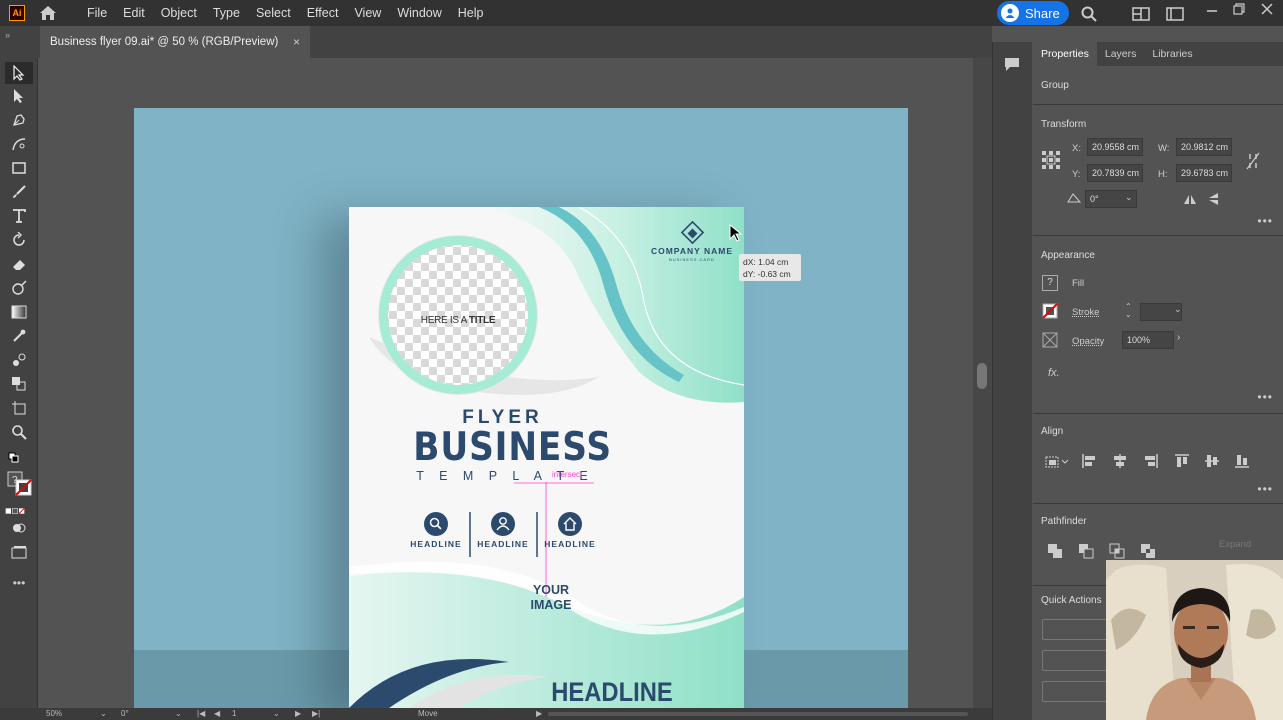  I want to click on stroke-weight-dropdown-icon: ⌄, so click(1178, 309).